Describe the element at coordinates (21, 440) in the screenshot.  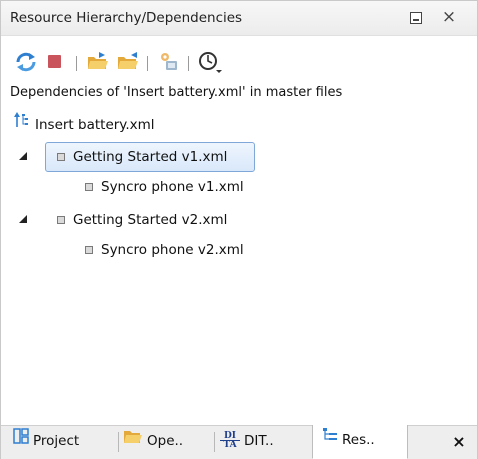
I see `project-icon` at that location.